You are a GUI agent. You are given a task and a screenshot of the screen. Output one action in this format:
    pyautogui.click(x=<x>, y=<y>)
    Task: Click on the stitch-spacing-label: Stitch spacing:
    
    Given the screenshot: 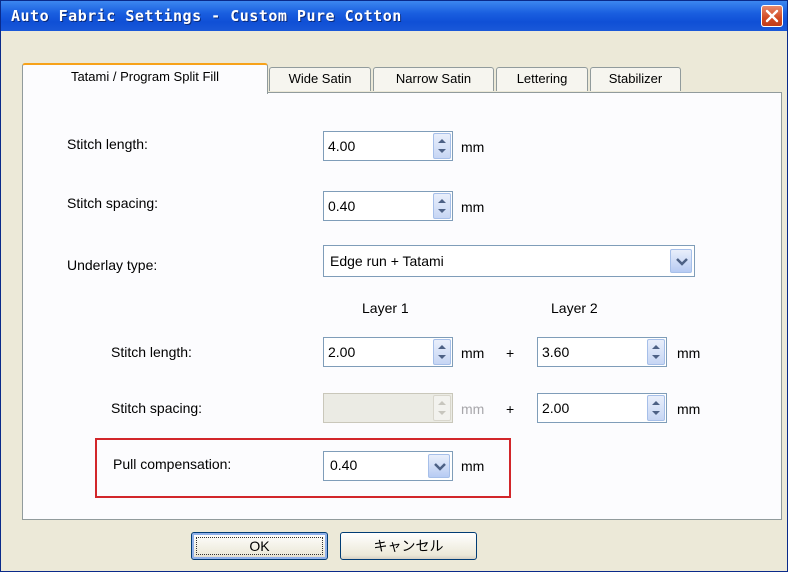 What is the action you would take?
    pyautogui.click(x=113, y=203)
    